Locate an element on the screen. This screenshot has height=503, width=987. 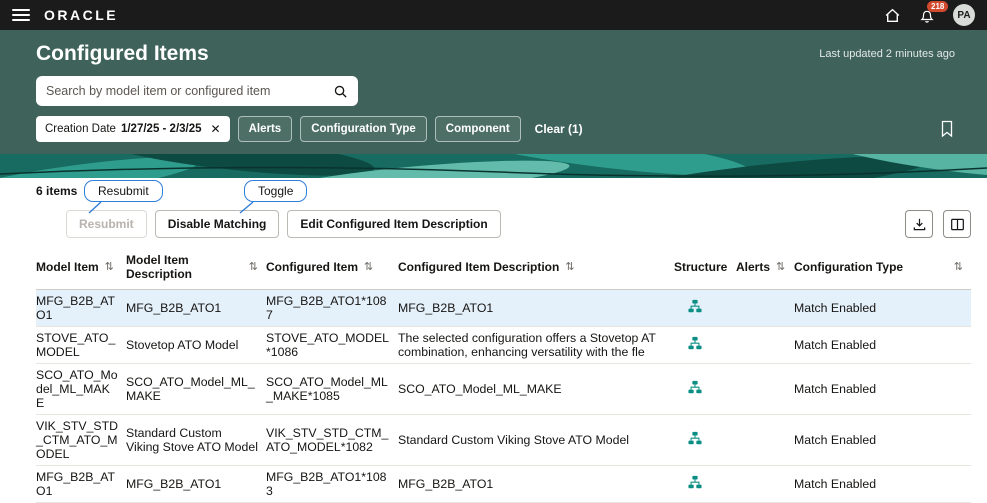
column-header-structure: Structure is located at coordinates (705, 270).